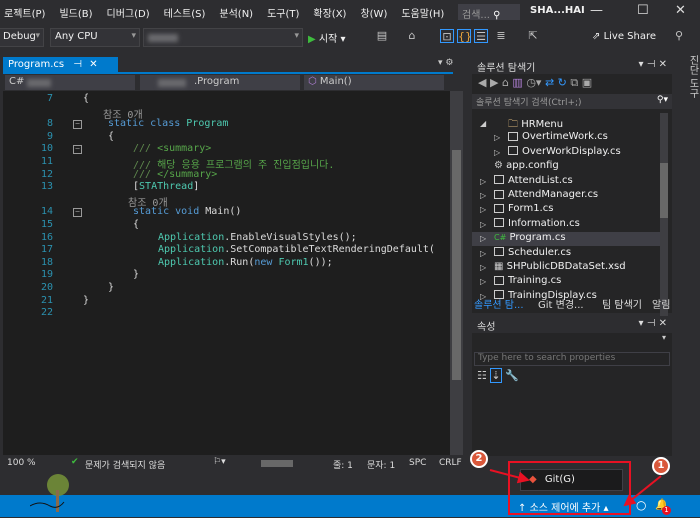  I want to click on tree-item: ▷ AttendList.cs, so click(566, 182).